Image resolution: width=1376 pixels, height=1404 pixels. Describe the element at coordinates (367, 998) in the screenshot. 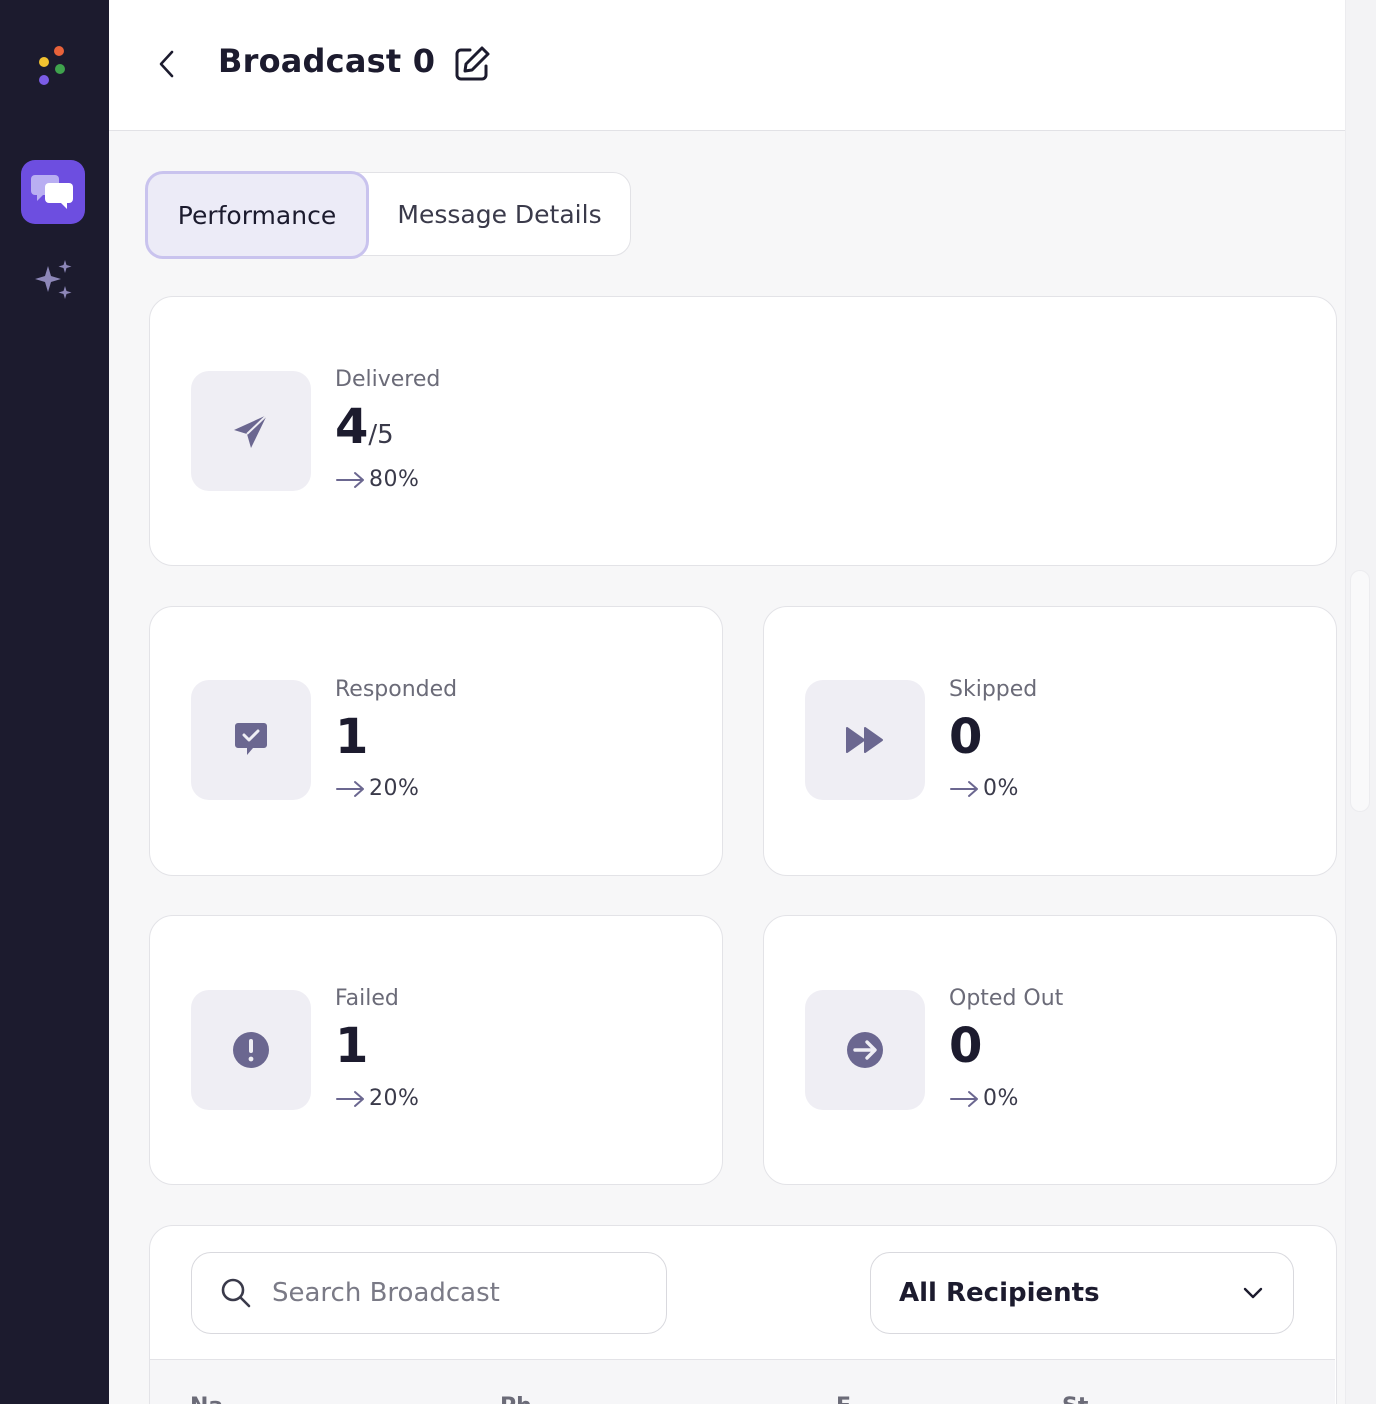

I see `failed-label: Failed` at that location.